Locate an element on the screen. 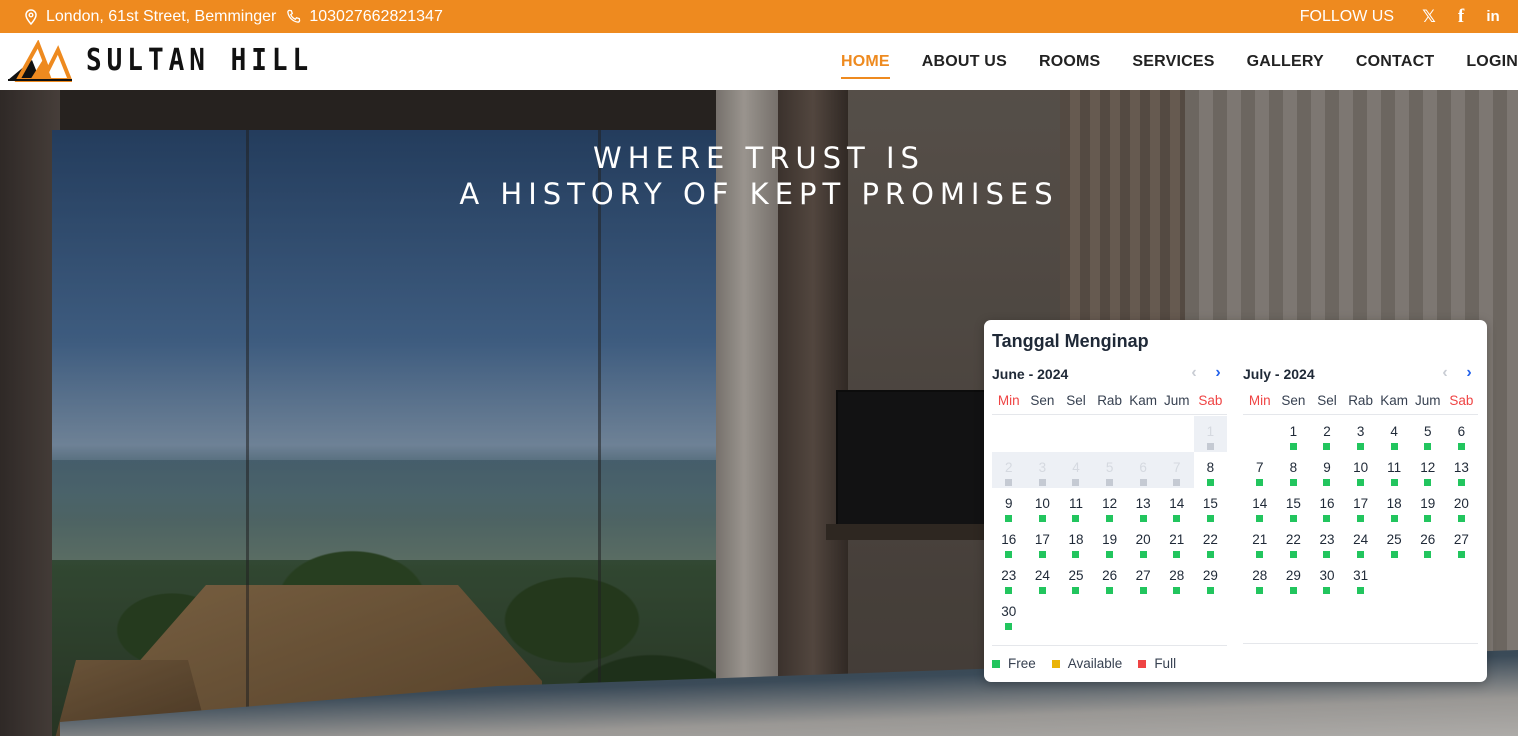 The height and width of the screenshot is (736, 1518). facebook-icon: f is located at coordinates (1461, 17).